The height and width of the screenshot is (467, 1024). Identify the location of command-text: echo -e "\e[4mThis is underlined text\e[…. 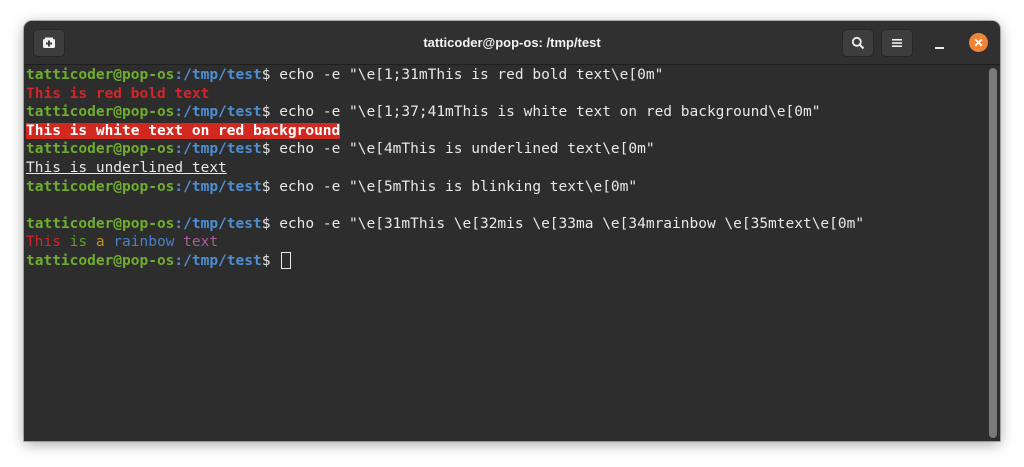
(467, 149).